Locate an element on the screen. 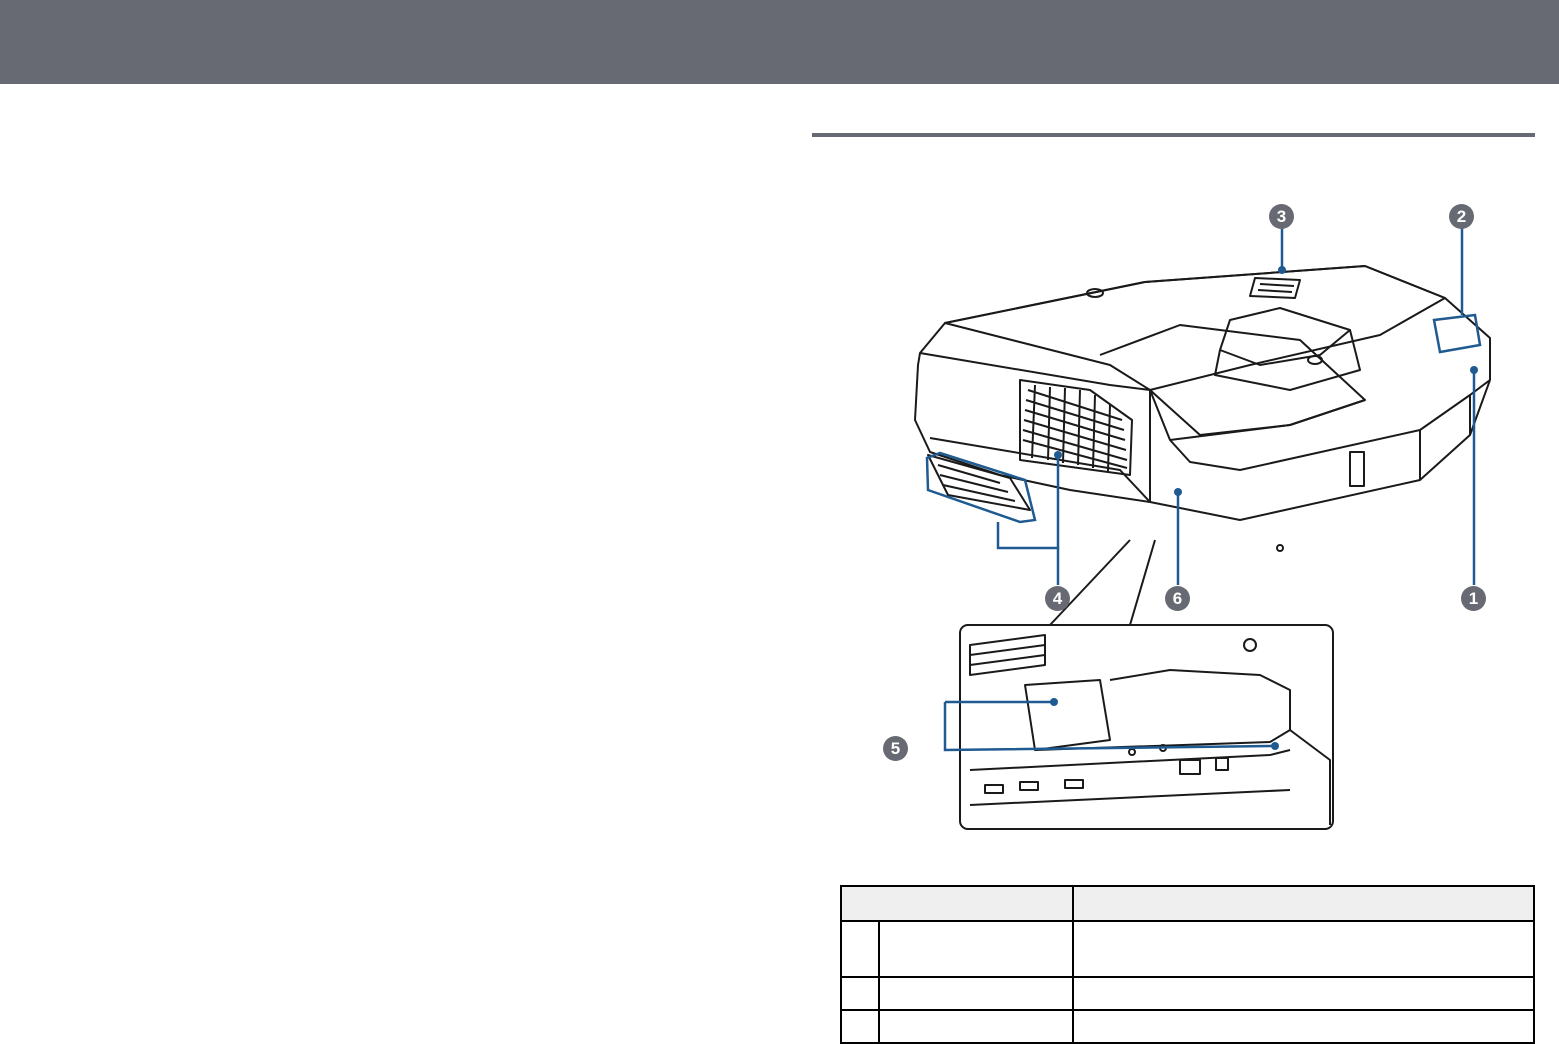 The image size is (1559, 1044). callout-2: 2 is located at coordinates (1461, 216).